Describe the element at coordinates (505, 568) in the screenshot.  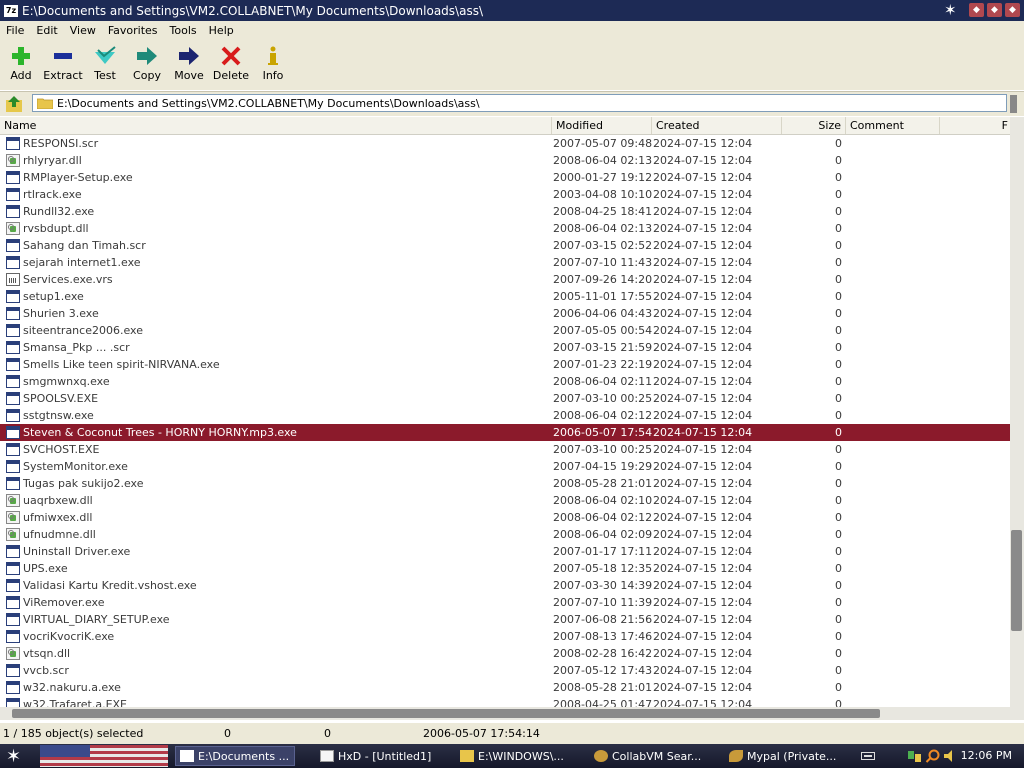
I see `table-row: UPS.exe 2007-05-18 12:35 2024-07-15 12:04 0` at that location.